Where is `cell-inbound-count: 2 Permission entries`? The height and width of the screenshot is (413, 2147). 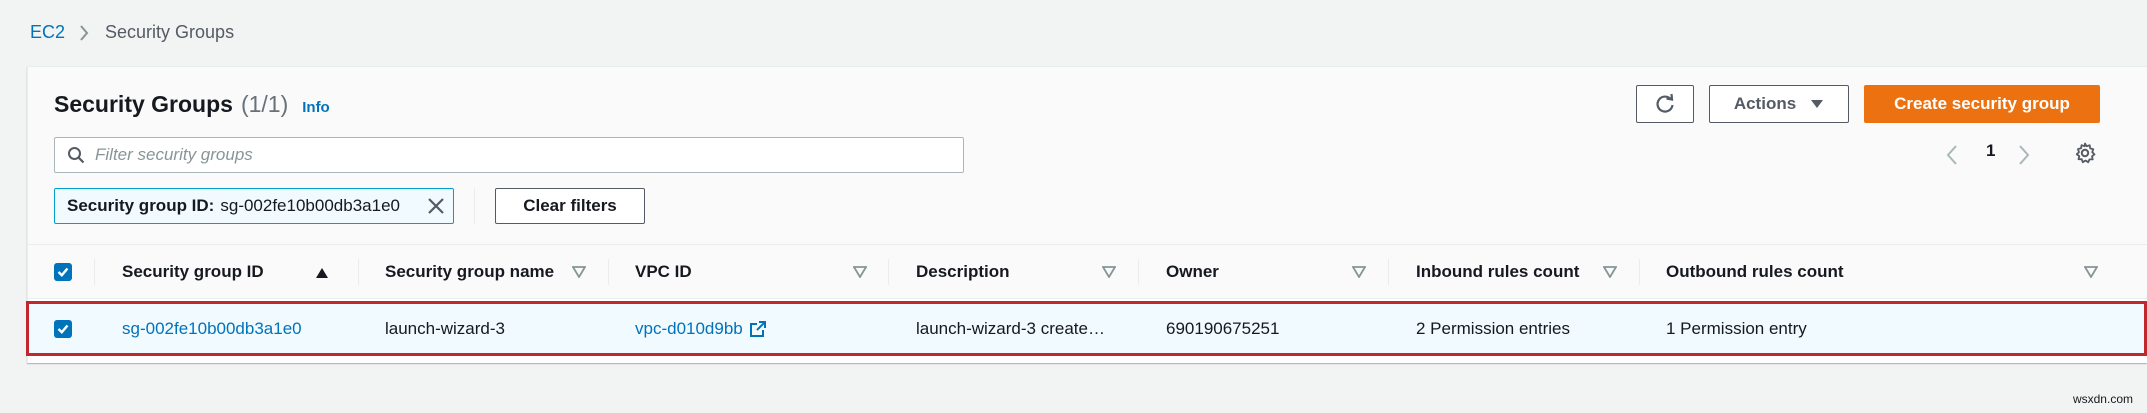 cell-inbound-count: 2 Permission entries is located at coordinates (1493, 328).